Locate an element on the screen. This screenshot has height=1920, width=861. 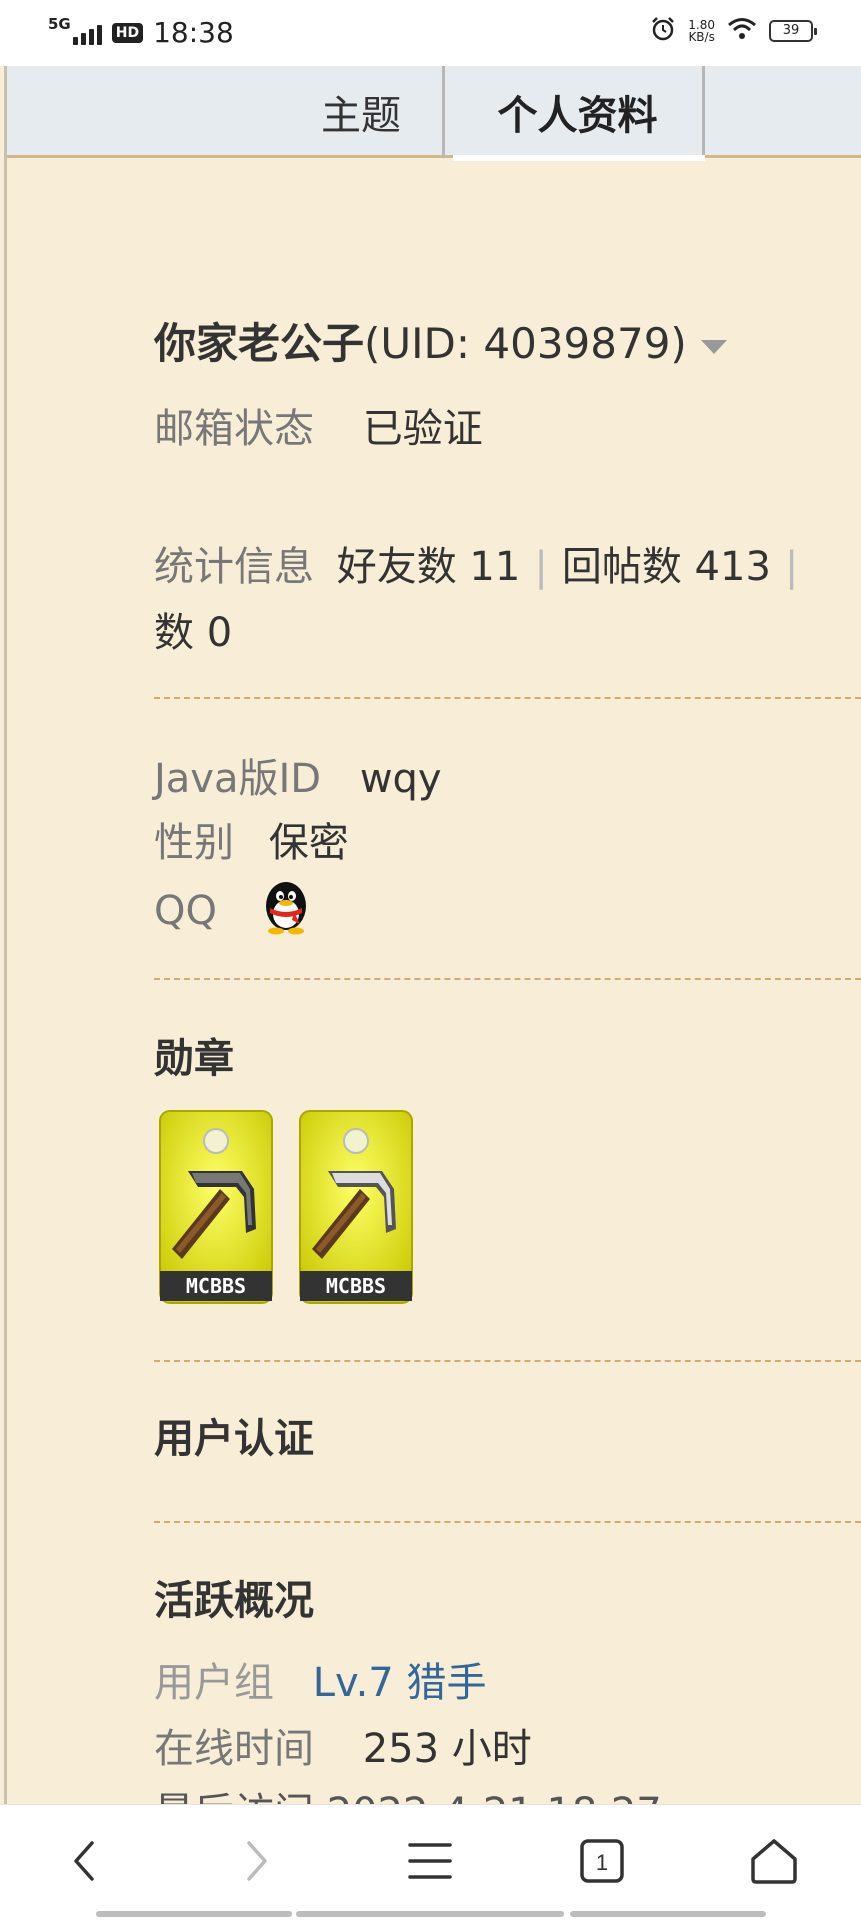
home-icon is located at coordinates (774, 1861).